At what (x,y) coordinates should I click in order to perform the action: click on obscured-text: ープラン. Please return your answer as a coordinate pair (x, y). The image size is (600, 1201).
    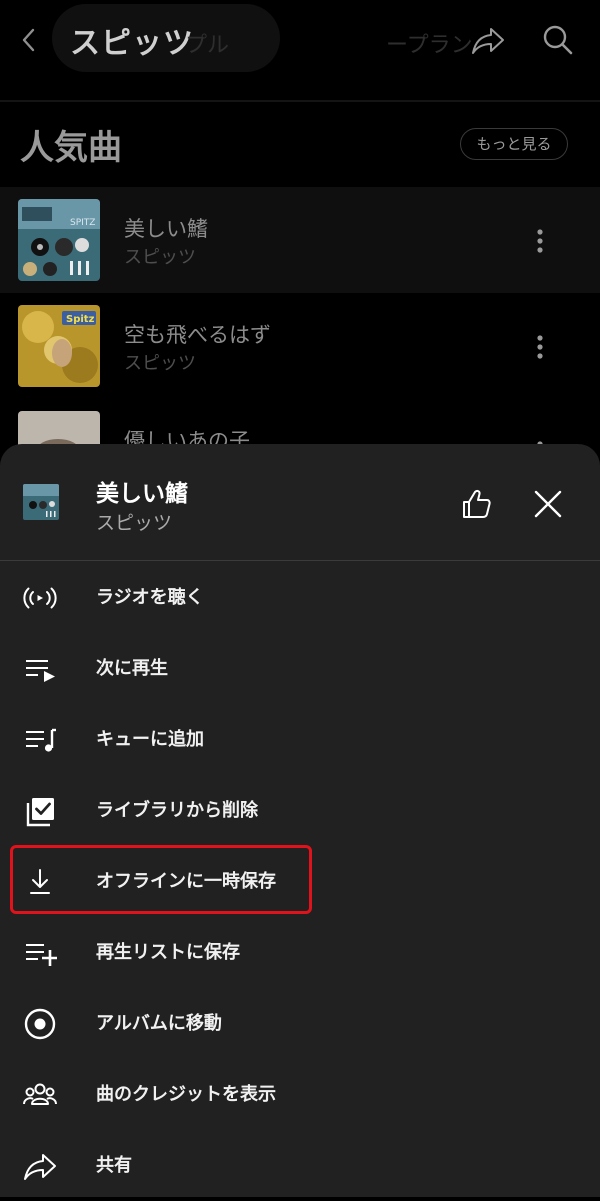
    Looking at the image, I should click on (429, 45).